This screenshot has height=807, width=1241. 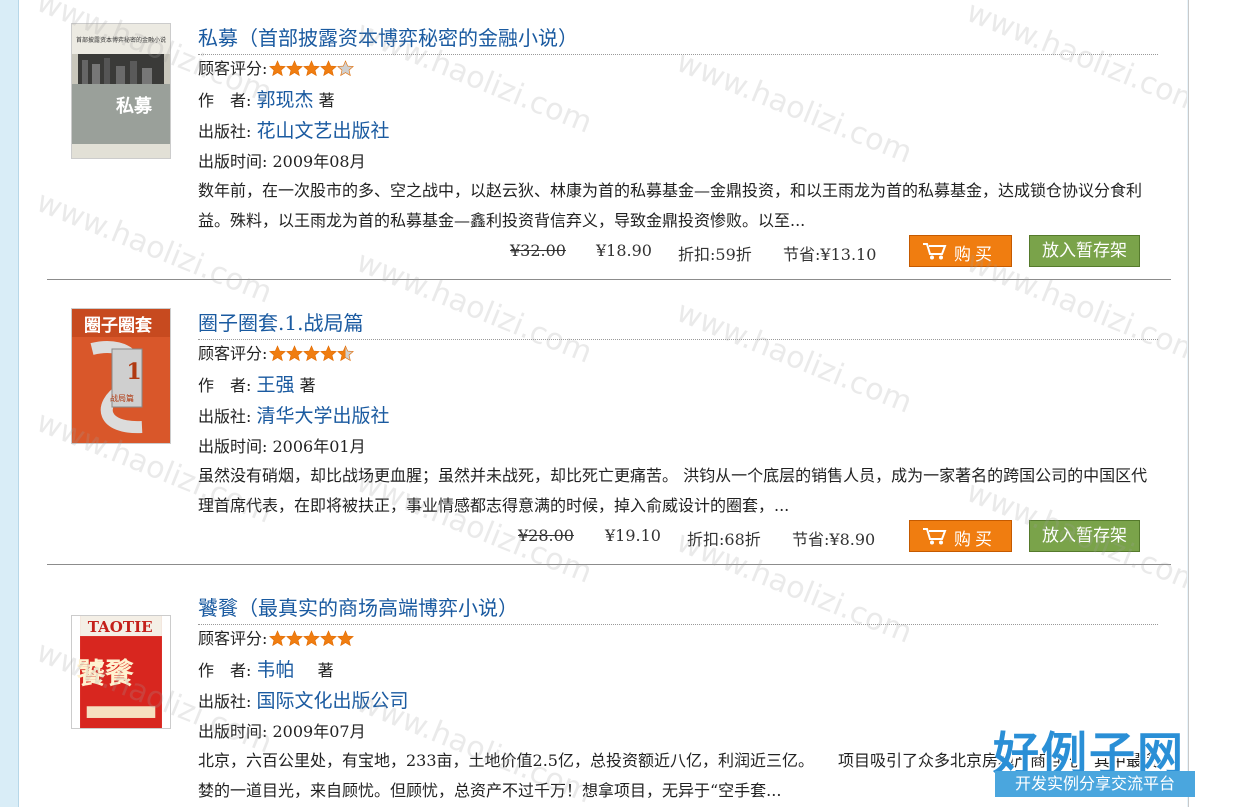 What do you see at coordinates (121, 91) in the screenshot?
I see `book-cover: 私募 首部披露资本博弈秘密的金融小说` at bounding box center [121, 91].